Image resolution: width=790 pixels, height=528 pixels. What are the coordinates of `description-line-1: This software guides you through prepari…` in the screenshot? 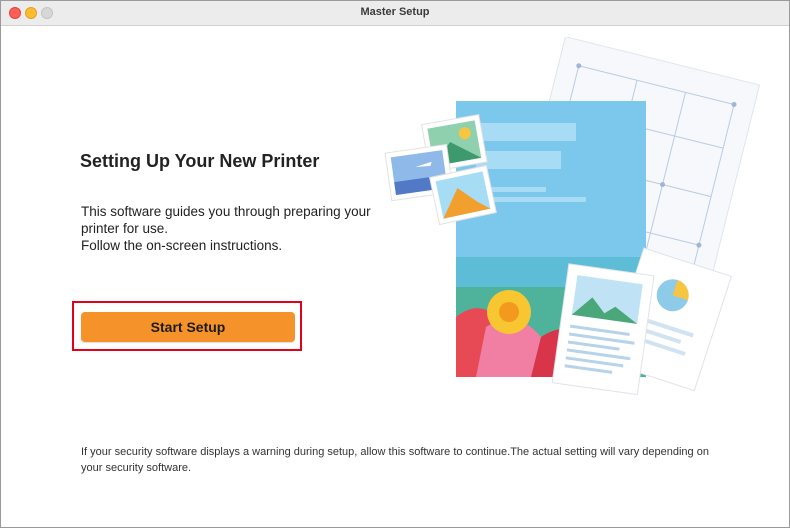 It's located at (226, 220).